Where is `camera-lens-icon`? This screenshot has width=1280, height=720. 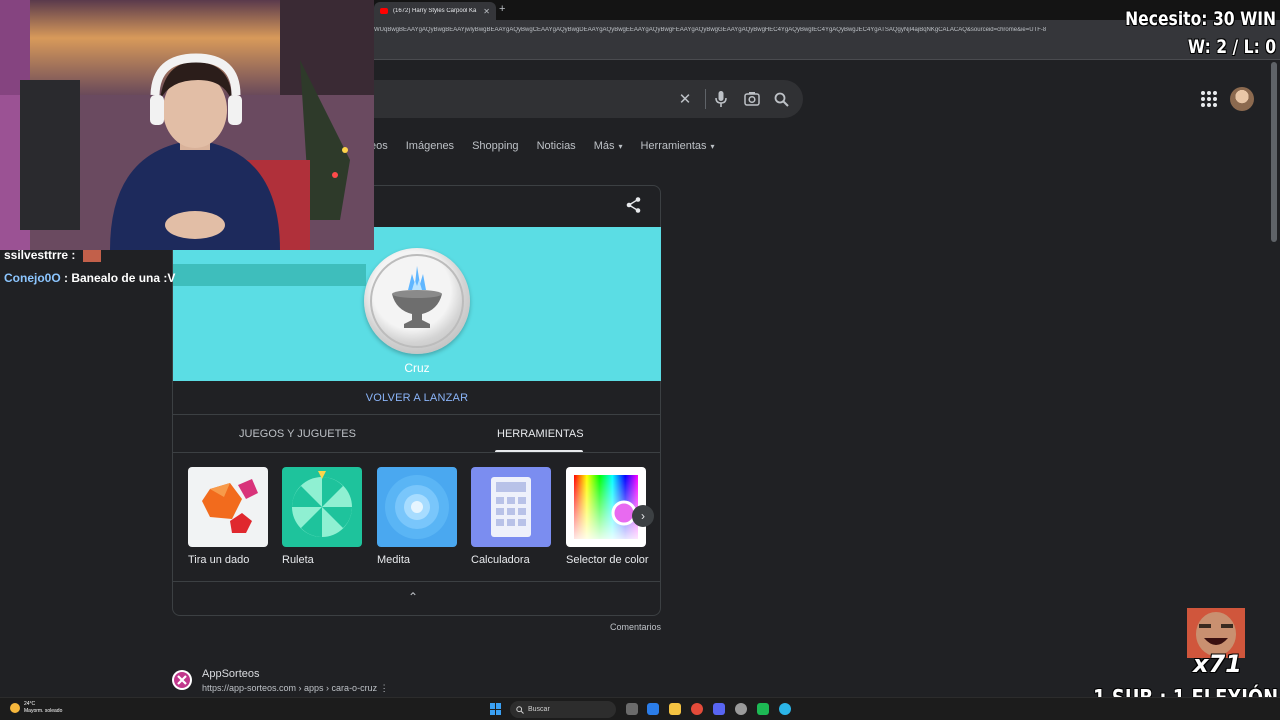
camera-lens-icon is located at coordinates (752, 99).